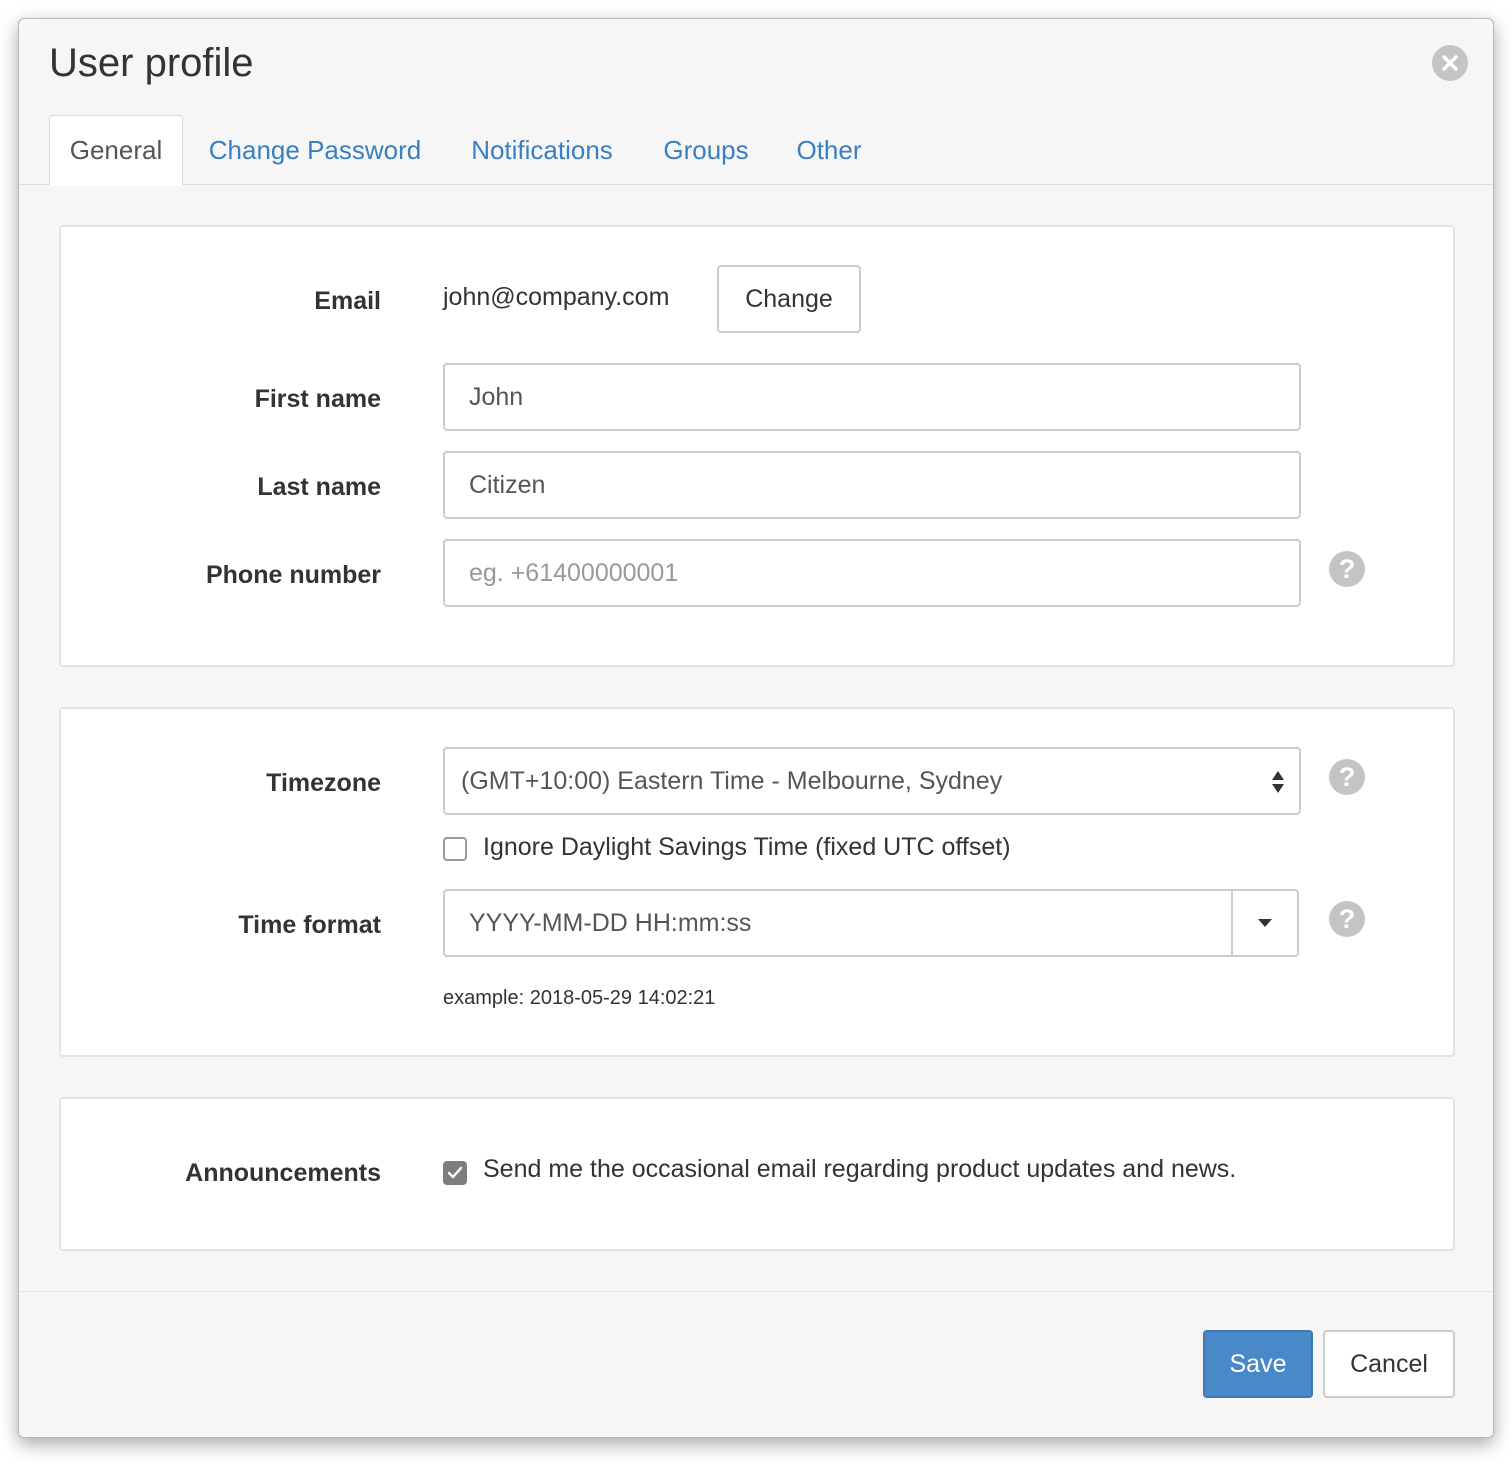 The width and height of the screenshot is (1512, 1464). I want to click on ignore-dst-checkbox, so click(455, 849).